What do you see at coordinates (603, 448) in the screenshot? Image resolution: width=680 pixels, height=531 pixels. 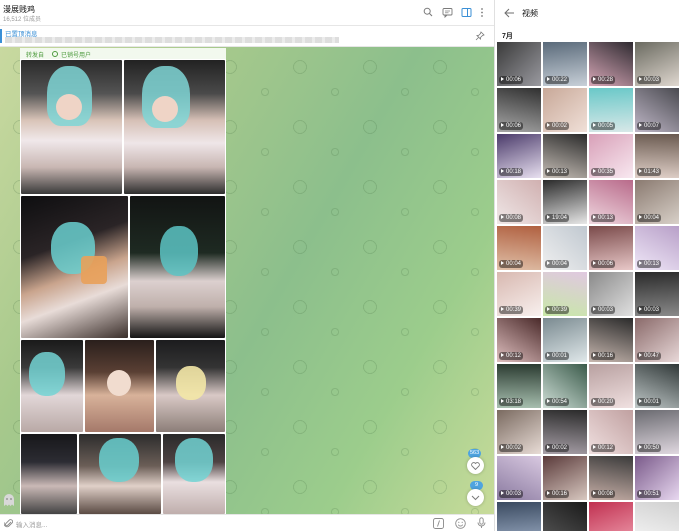 I see `video-duration-label: 00:12` at bounding box center [603, 448].